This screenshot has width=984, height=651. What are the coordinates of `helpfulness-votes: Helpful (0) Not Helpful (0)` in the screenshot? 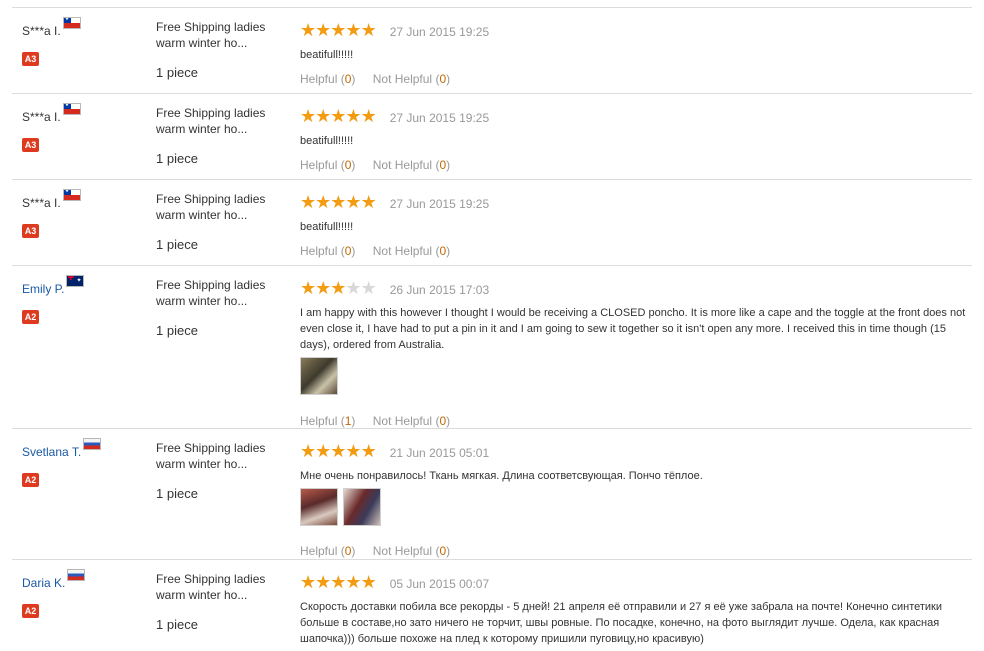 It's located at (636, 551).